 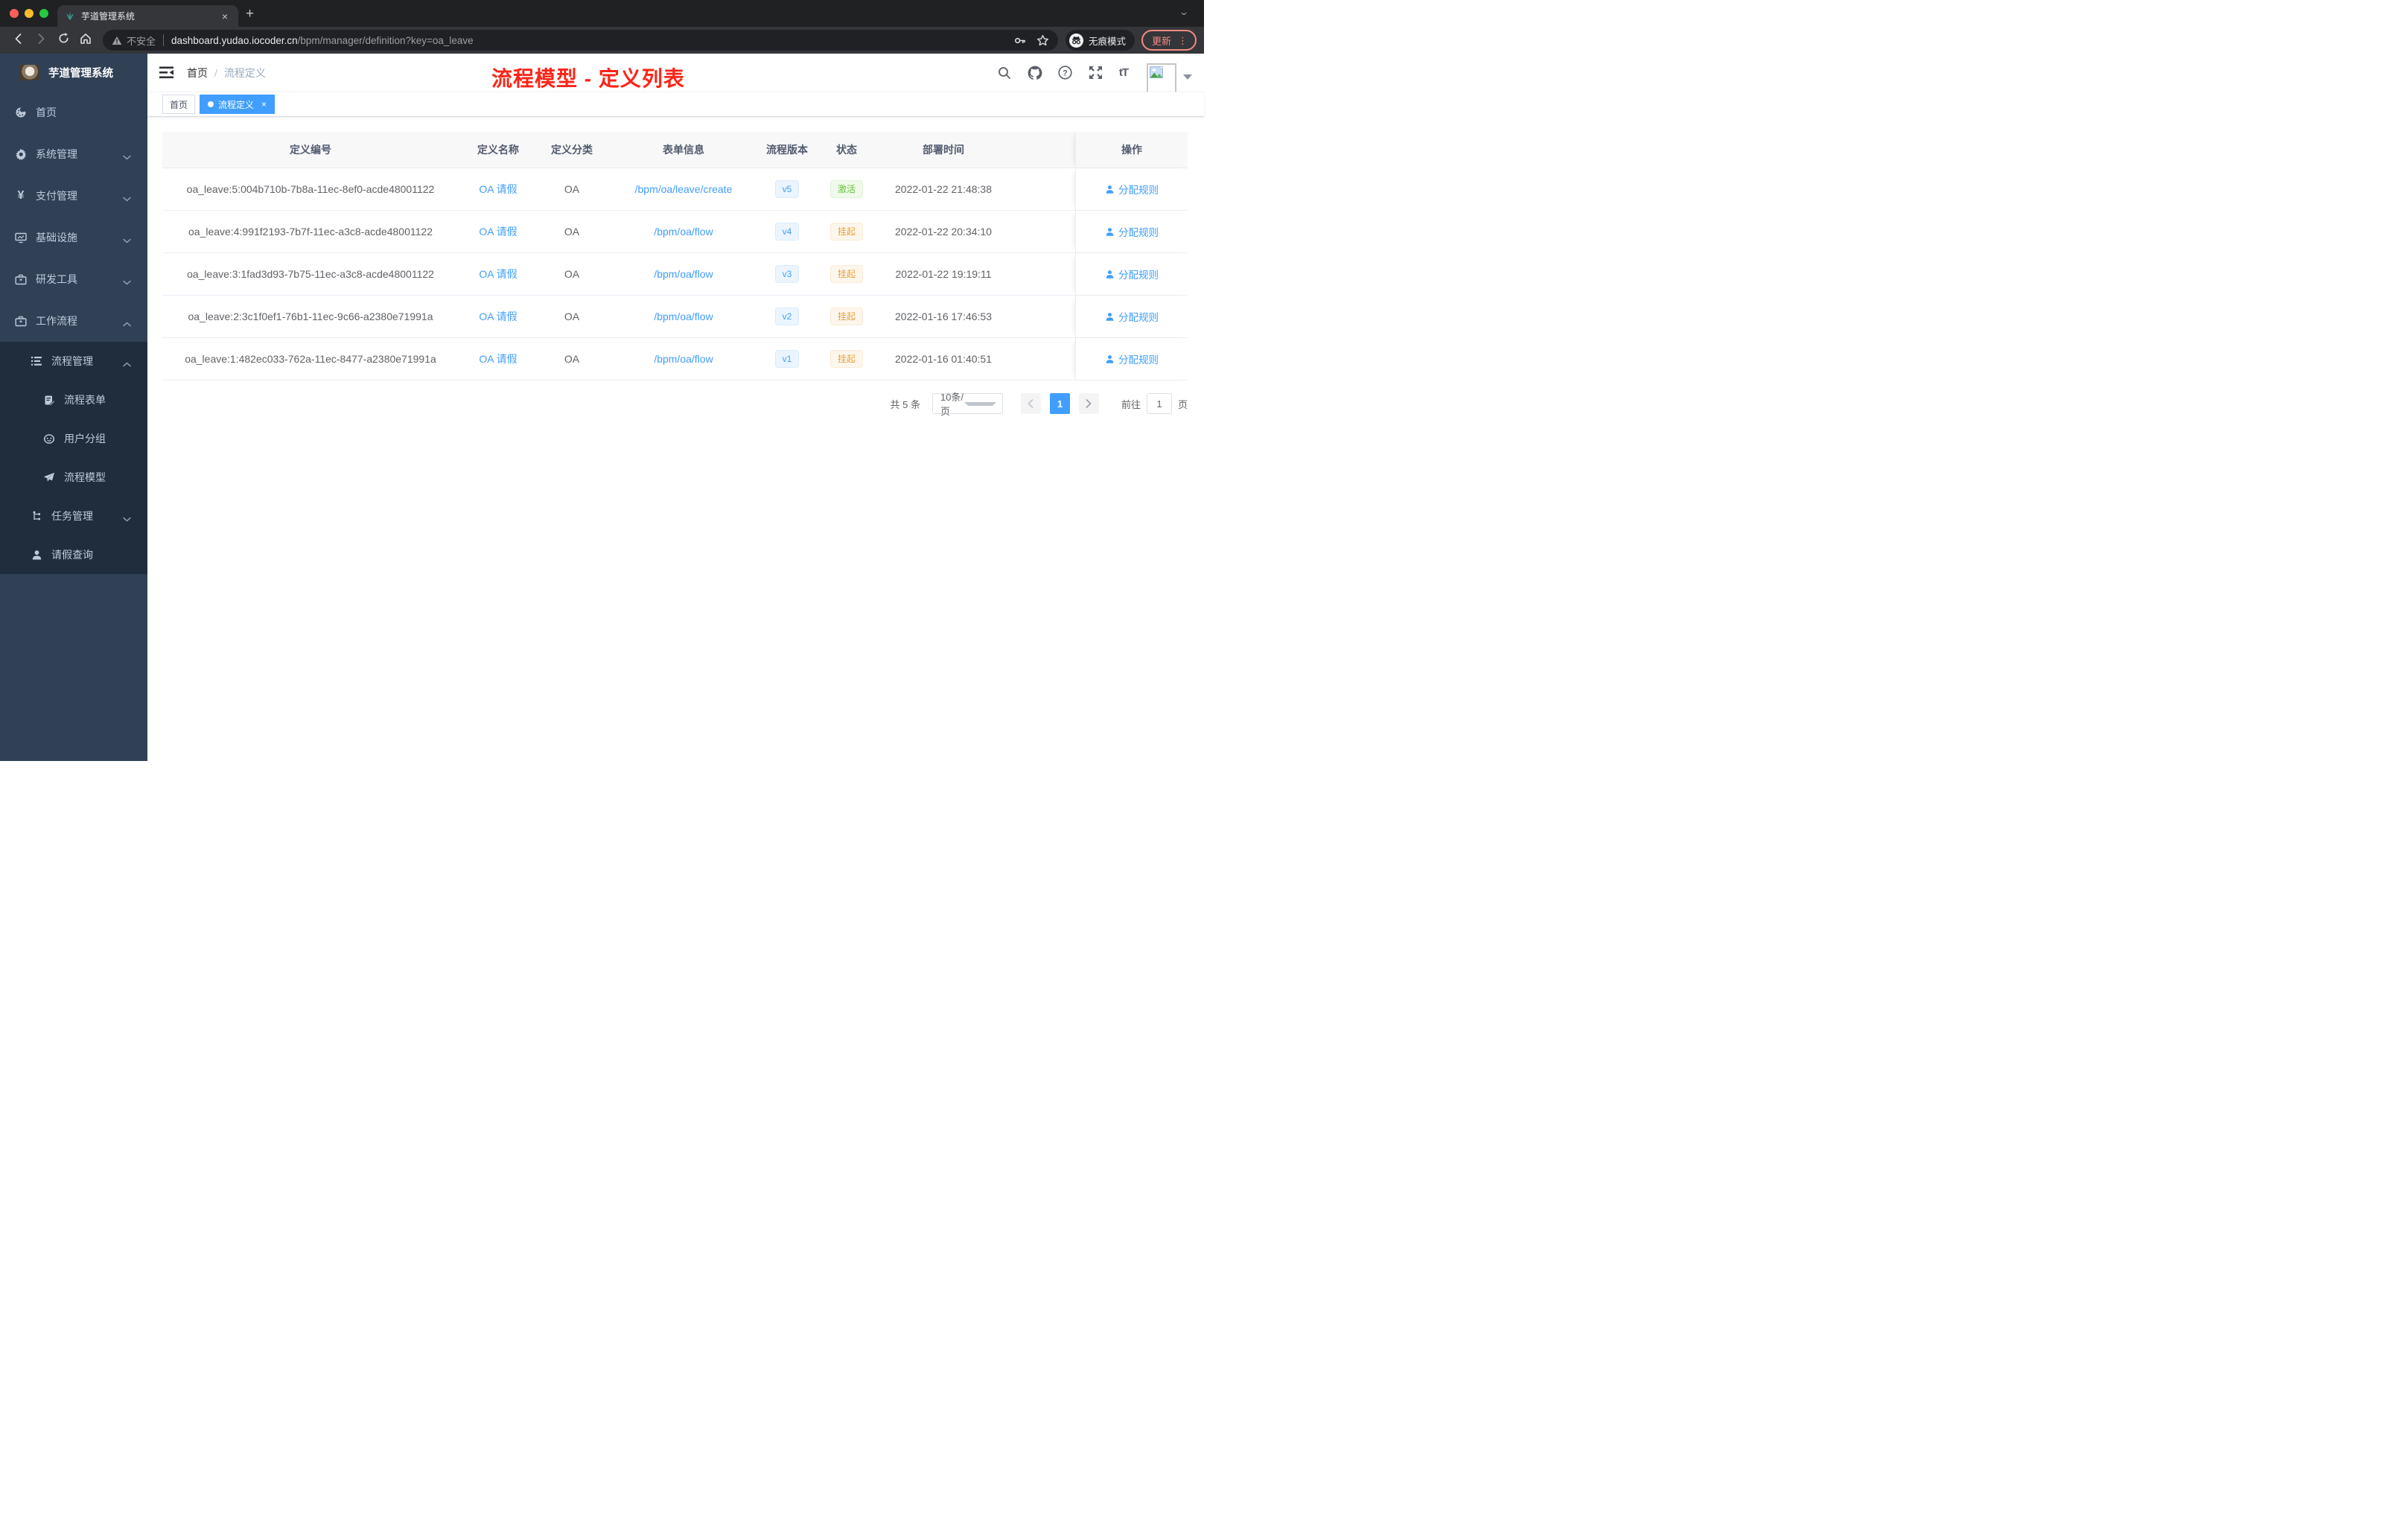 I want to click on goto-label: 前往, so click(x=1131, y=404).